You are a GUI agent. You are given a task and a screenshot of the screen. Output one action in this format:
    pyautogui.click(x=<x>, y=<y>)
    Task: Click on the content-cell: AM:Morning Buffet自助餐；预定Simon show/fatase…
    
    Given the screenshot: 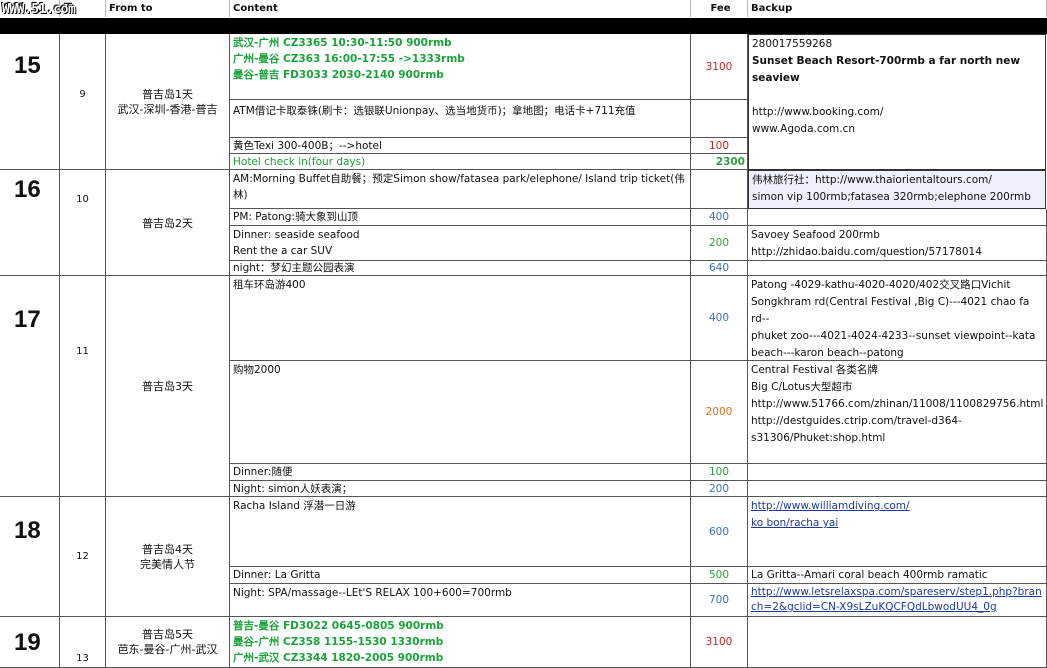 What is the action you would take?
    pyautogui.click(x=460, y=189)
    